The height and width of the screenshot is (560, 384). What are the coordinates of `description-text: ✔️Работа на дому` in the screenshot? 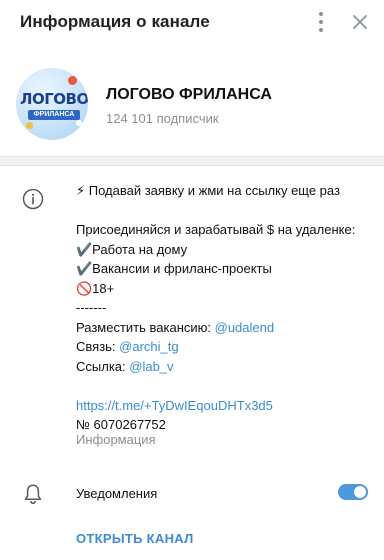 It's located at (132, 249).